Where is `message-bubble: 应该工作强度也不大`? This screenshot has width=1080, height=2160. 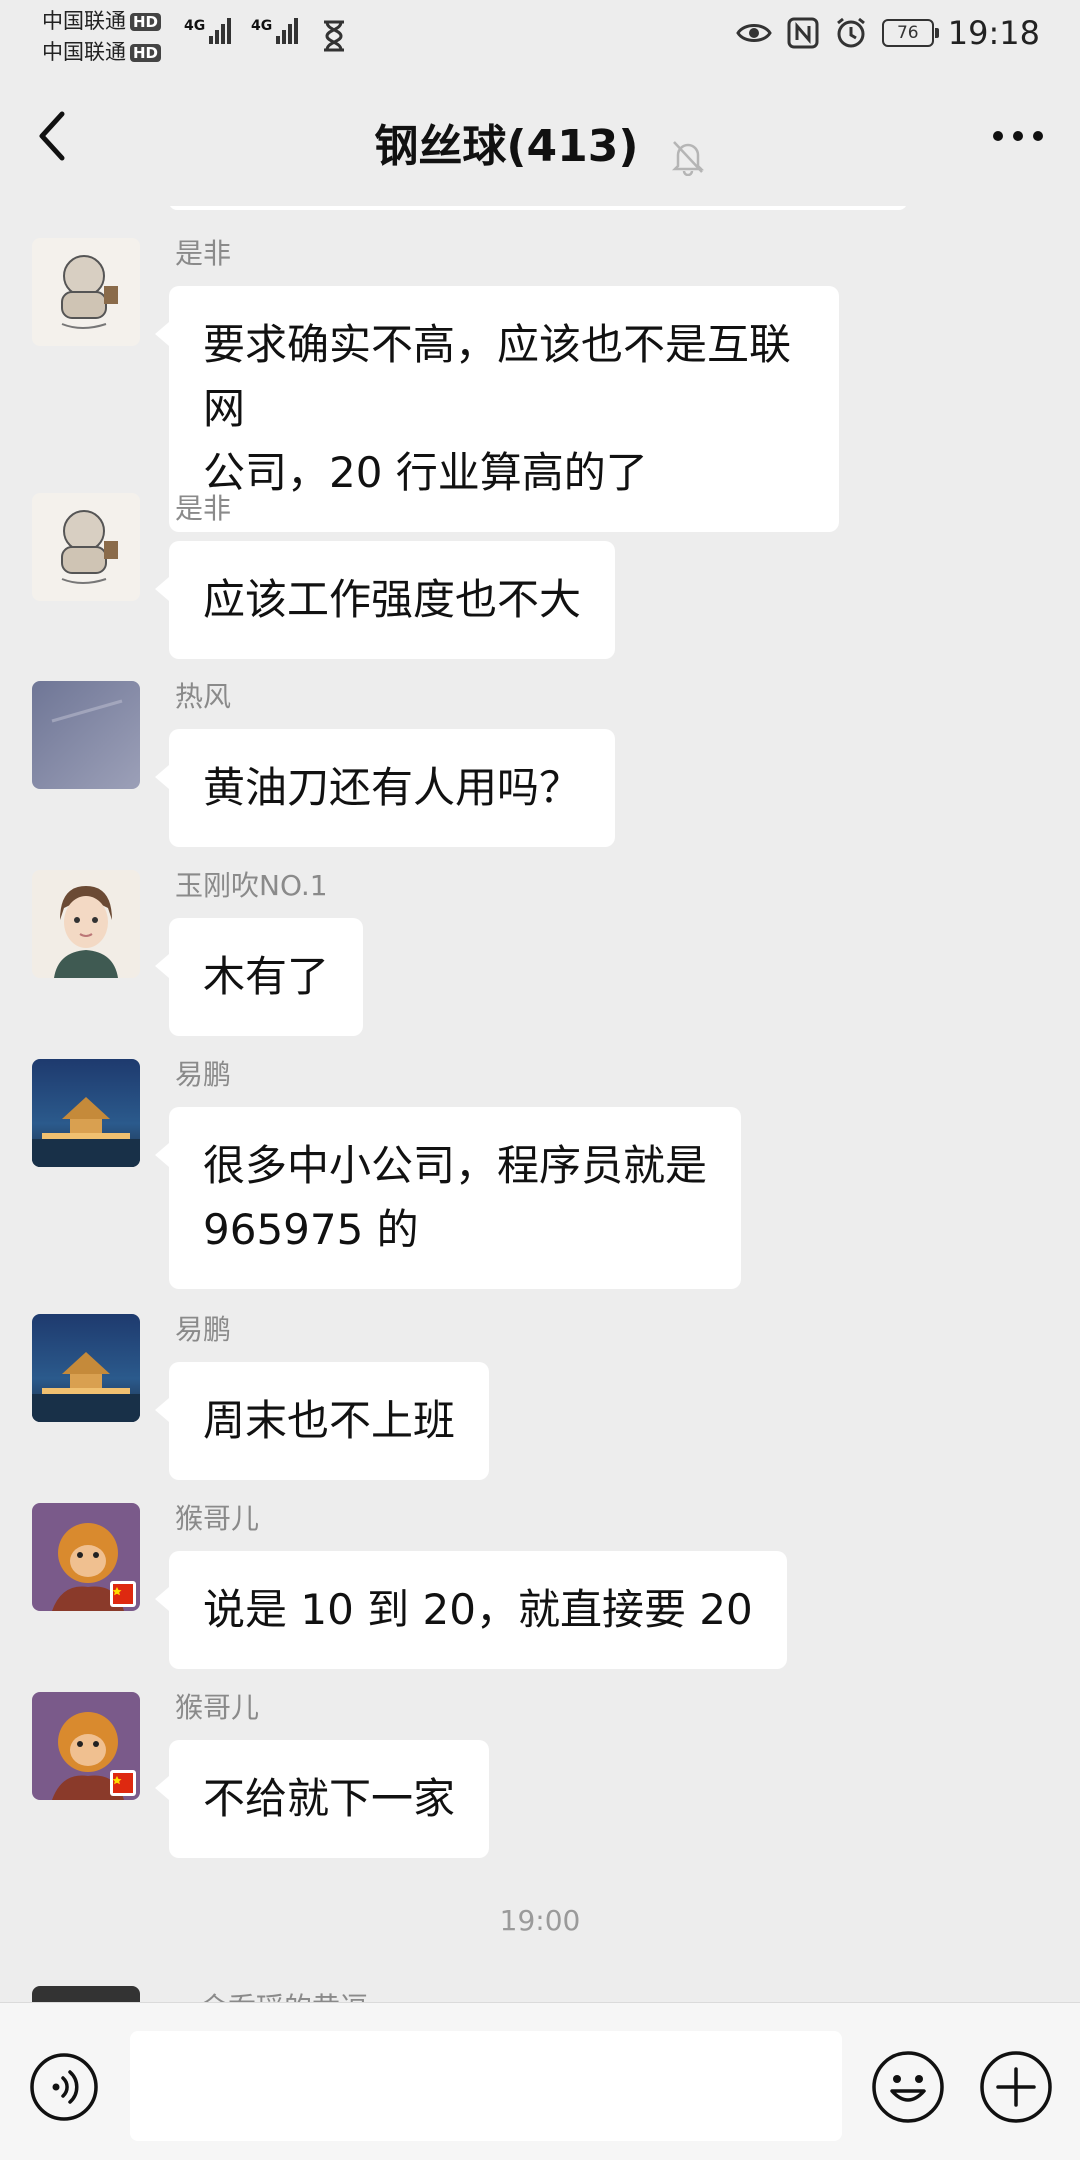
message-bubble: 应该工作强度也不大 is located at coordinates (385, 600).